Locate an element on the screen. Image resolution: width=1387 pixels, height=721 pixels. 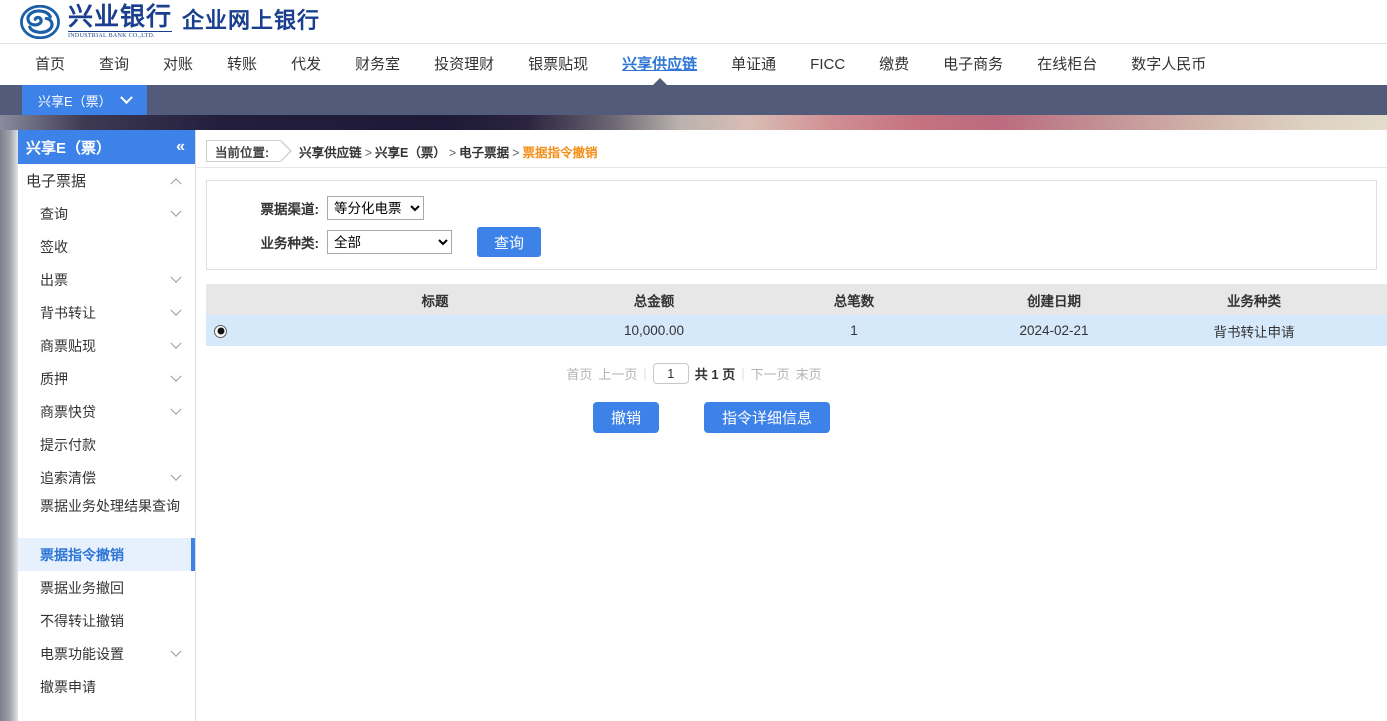
sidebar-item-14: 电票功能设置 is located at coordinates (106, 653).